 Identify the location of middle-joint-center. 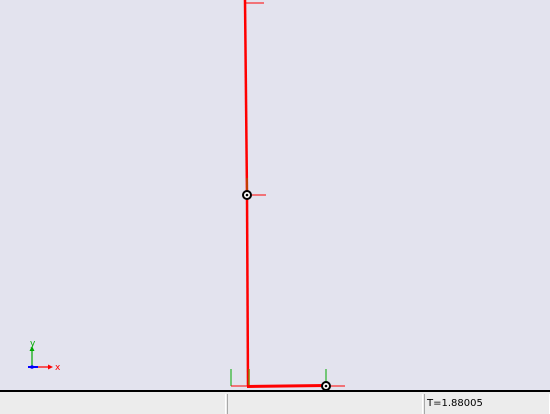
(247, 195).